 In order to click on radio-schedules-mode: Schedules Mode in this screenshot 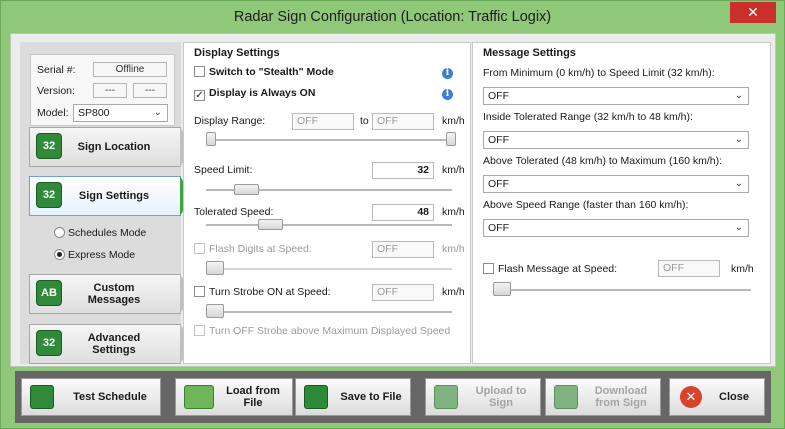, I will do `click(100, 233)`.